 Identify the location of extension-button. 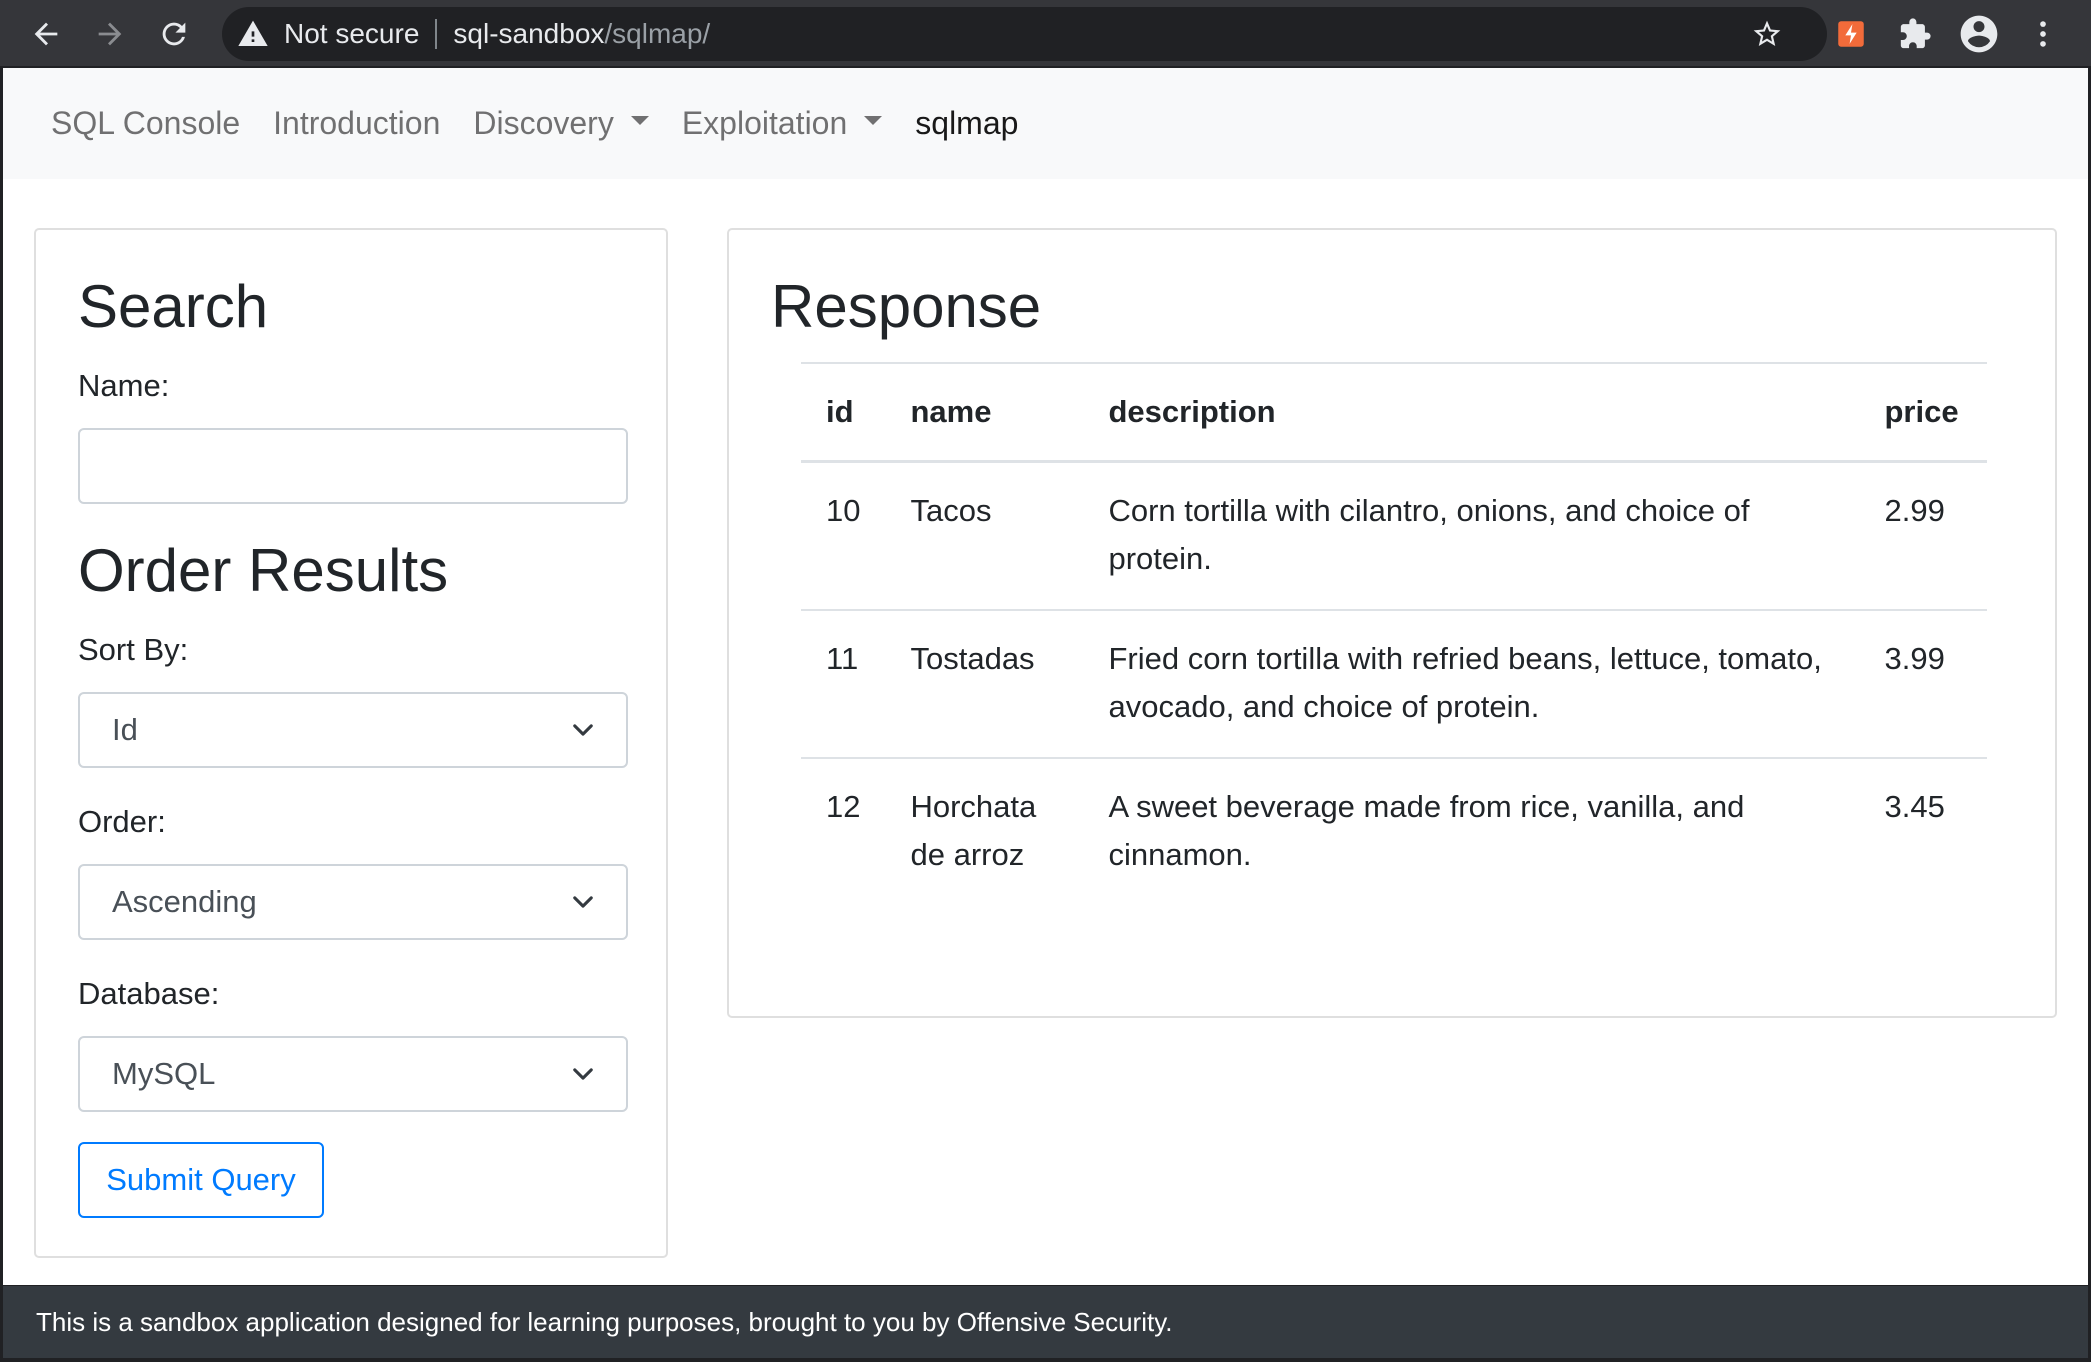
(1851, 34).